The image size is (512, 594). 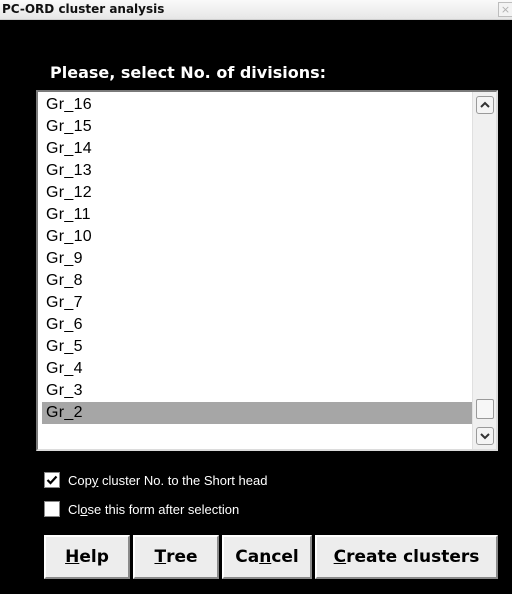 What do you see at coordinates (256, 10) in the screenshot?
I see `title-bar: PC-ORD cluster analysis ×` at bounding box center [256, 10].